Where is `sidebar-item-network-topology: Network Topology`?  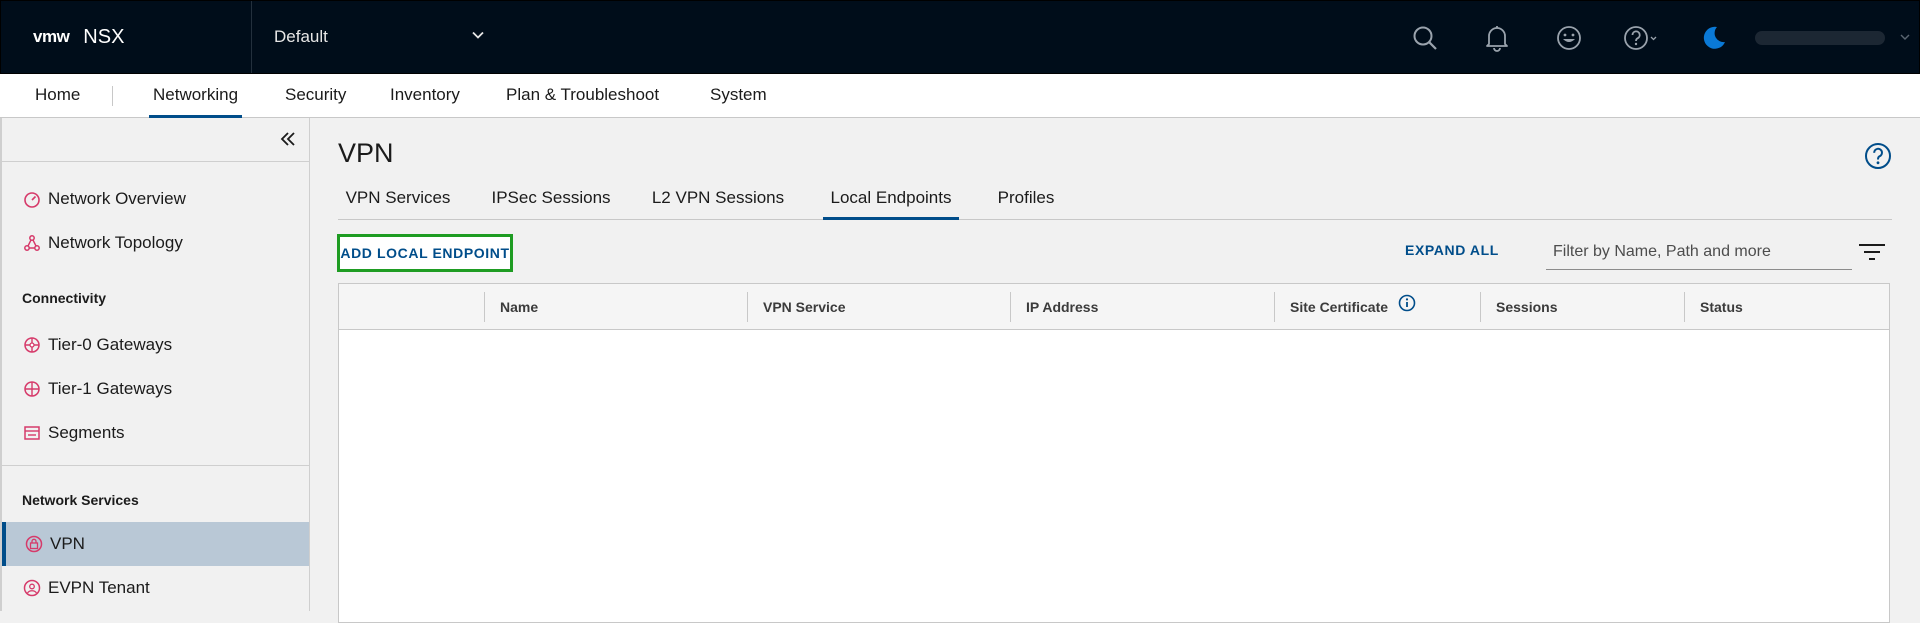 sidebar-item-network-topology: Network Topology is located at coordinates (155, 243).